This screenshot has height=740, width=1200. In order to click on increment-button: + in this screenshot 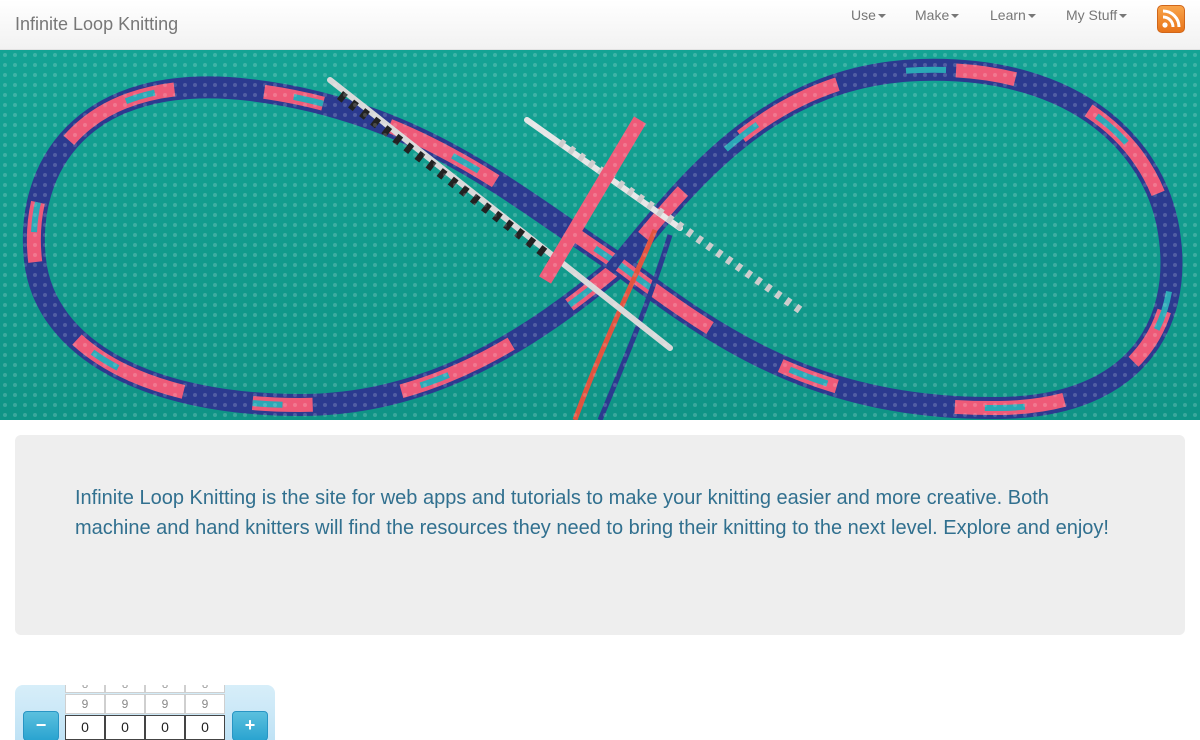, I will do `click(250, 725)`.